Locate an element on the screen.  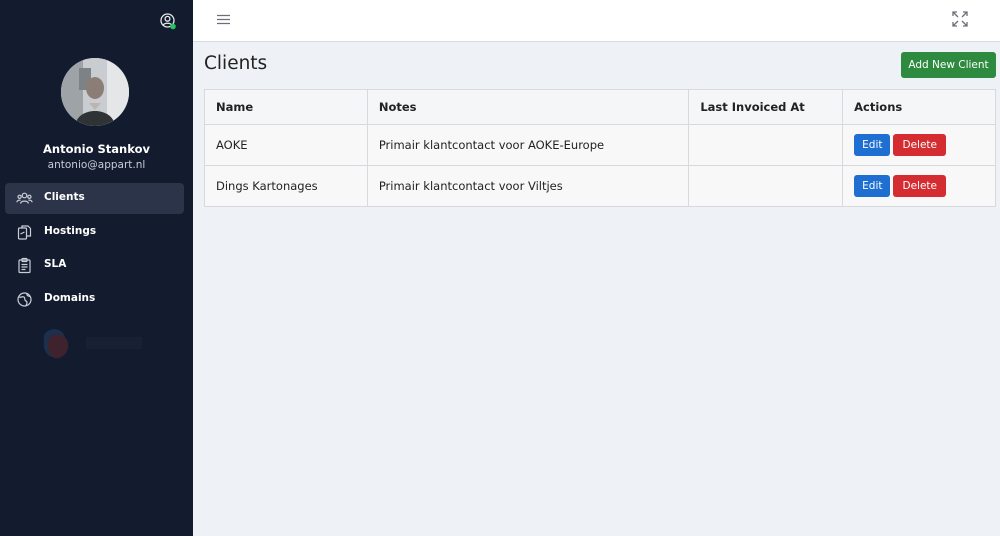
avatar is located at coordinates (95, 92).